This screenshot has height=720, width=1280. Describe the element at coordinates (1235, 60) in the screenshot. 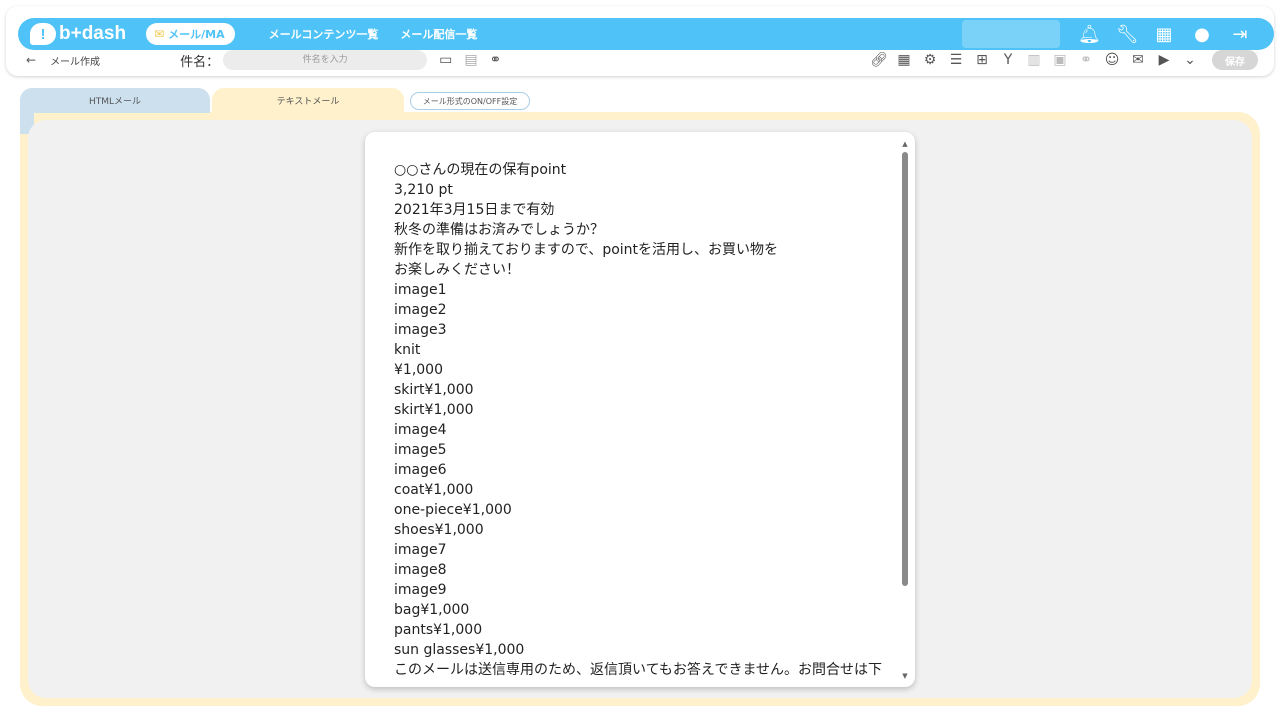

I see `save-button: 保存` at that location.